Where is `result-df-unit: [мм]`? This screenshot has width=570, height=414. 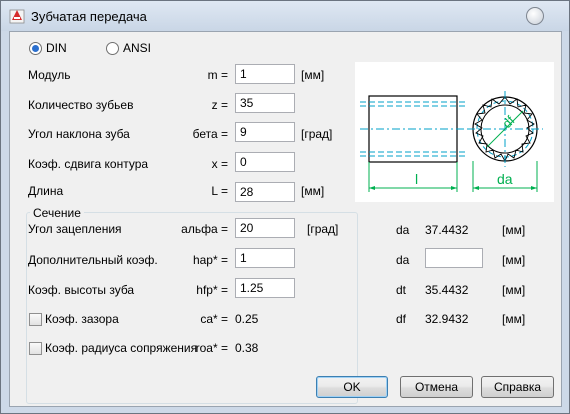
result-df-unit: [мм] is located at coordinates (514, 319).